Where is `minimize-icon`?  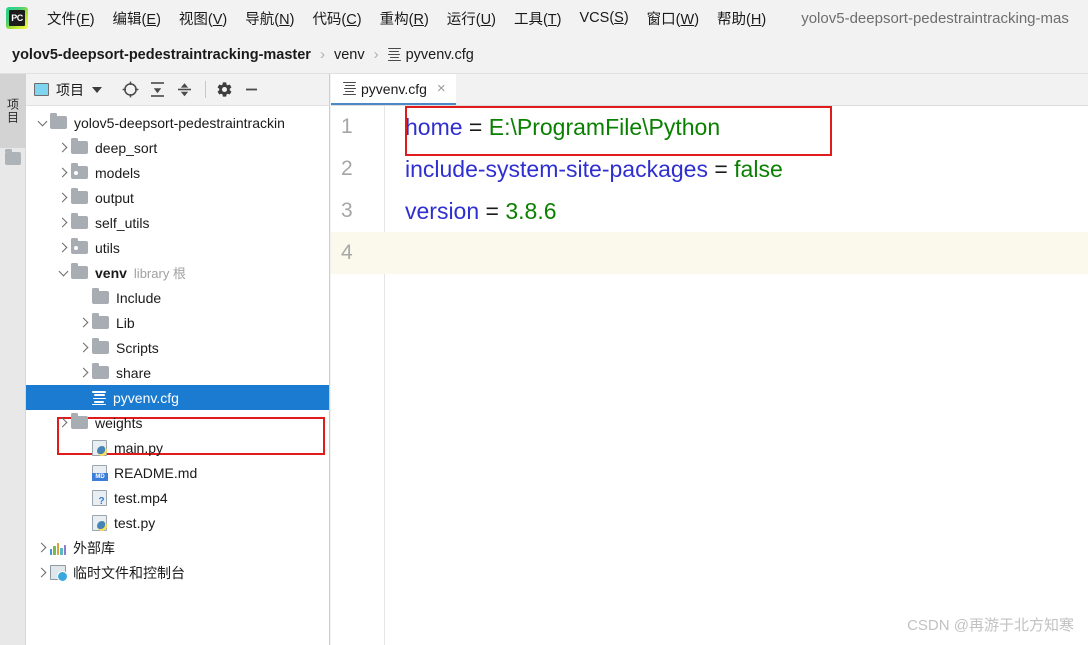
minimize-icon is located at coordinates (251, 90).